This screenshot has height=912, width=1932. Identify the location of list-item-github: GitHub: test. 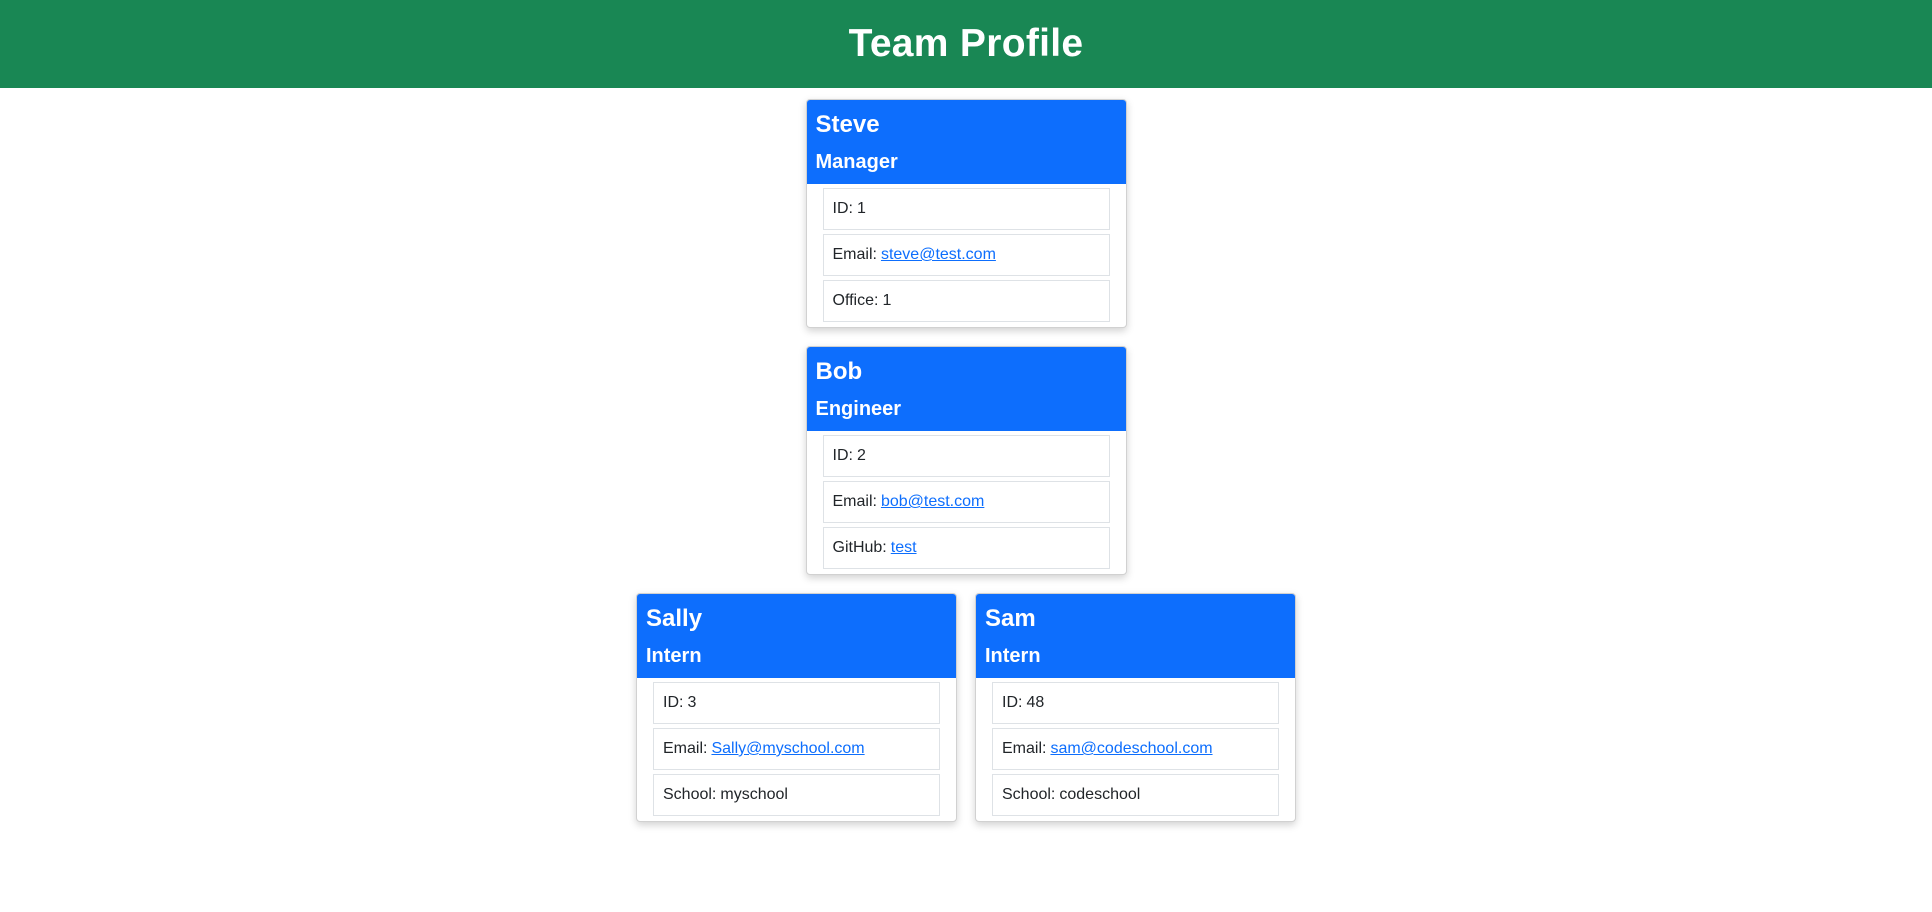
(966, 548).